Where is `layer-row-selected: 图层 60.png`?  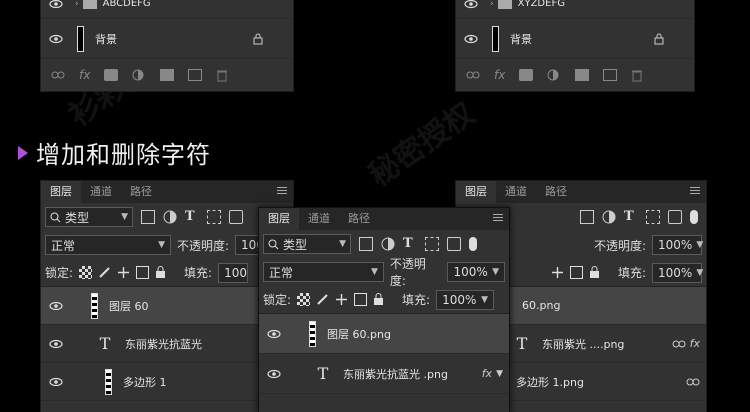 layer-row-selected: 图层 60.png is located at coordinates (384, 334).